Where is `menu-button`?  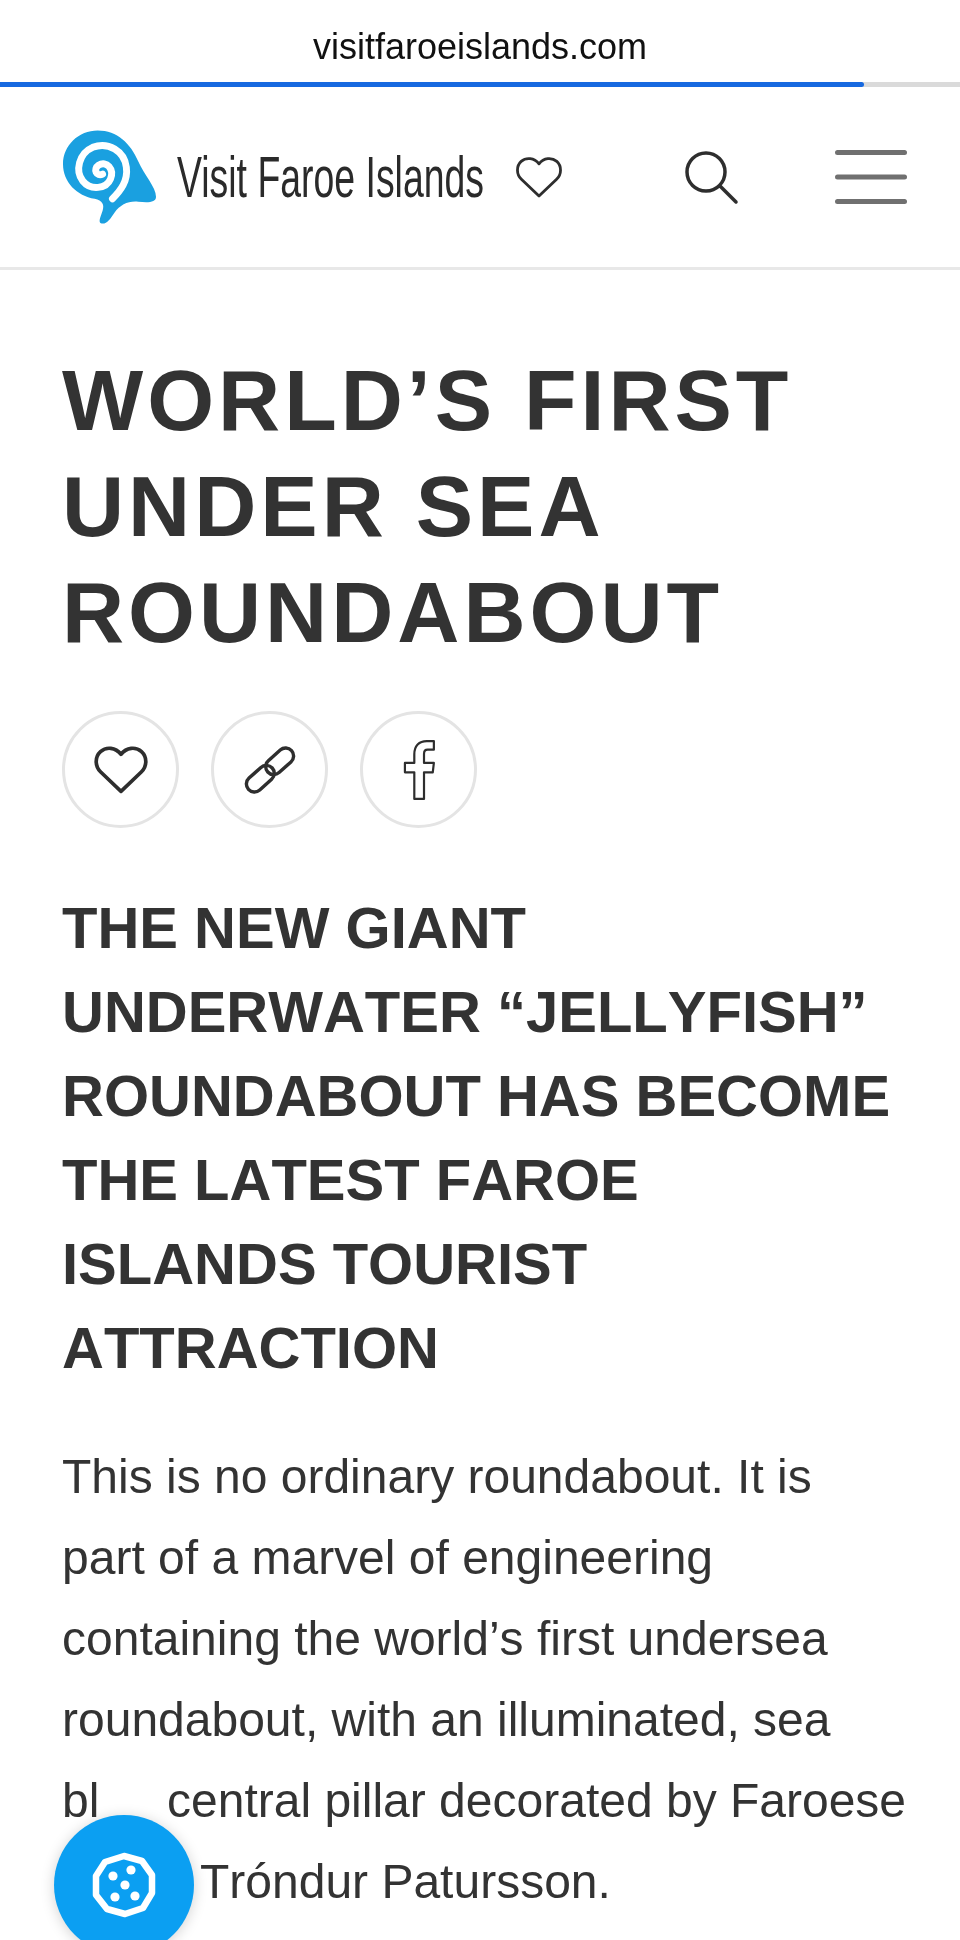
menu-button is located at coordinates (871, 177).